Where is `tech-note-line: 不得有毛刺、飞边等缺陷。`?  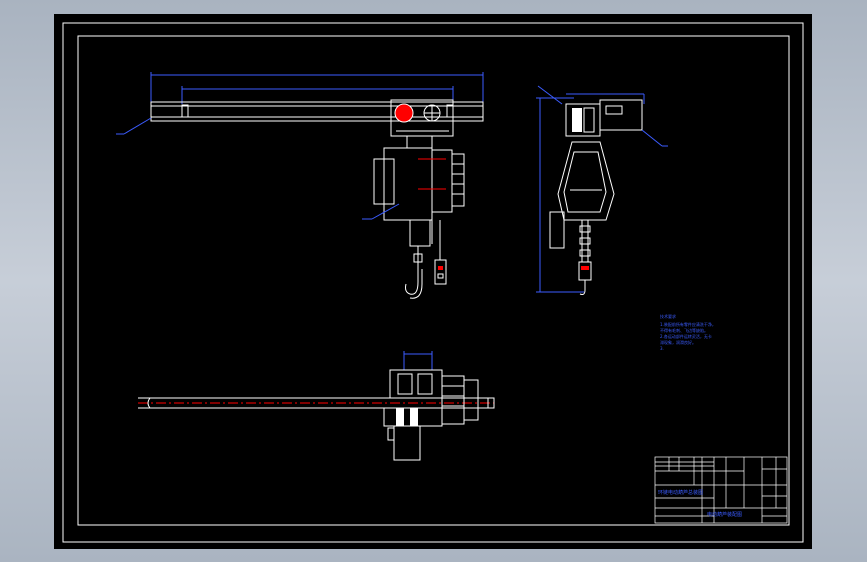 tech-note-line: 不得有毛刺、飞边等缺陷。 is located at coordinates (684, 330).